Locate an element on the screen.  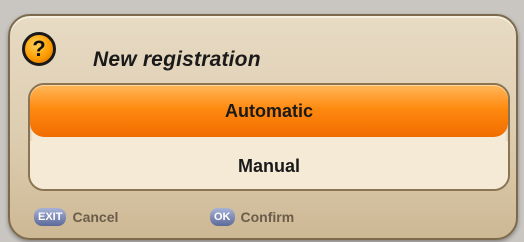
exit-key-icon: EXIT is located at coordinates (50, 217).